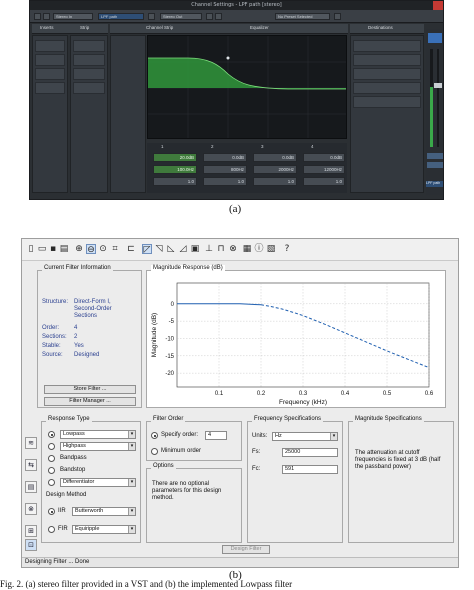  Describe the element at coordinates (171, 249) in the screenshot. I see `mag-phase-icon: ◺` at that location.